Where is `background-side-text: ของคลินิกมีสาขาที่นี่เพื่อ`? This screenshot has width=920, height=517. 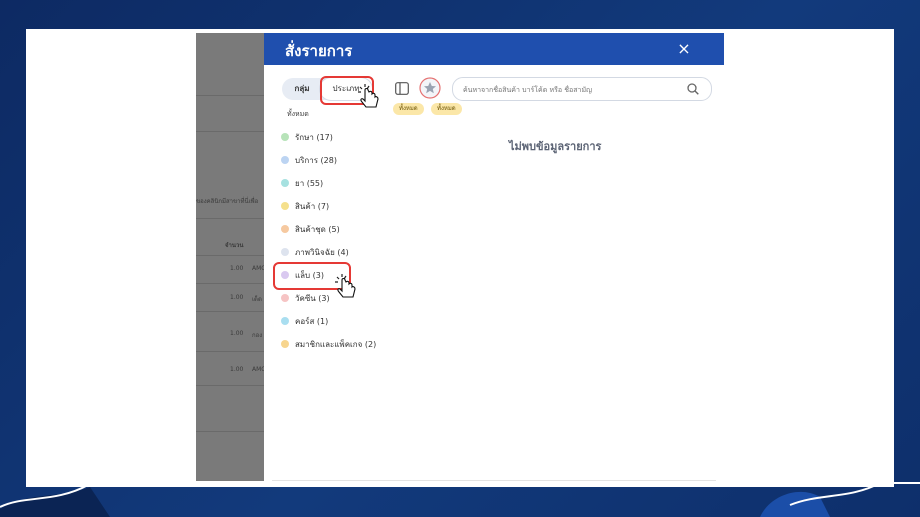
background-side-text: ของคลินิกมีสาขาที่นี่เพื่อ is located at coordinates (227, 201).